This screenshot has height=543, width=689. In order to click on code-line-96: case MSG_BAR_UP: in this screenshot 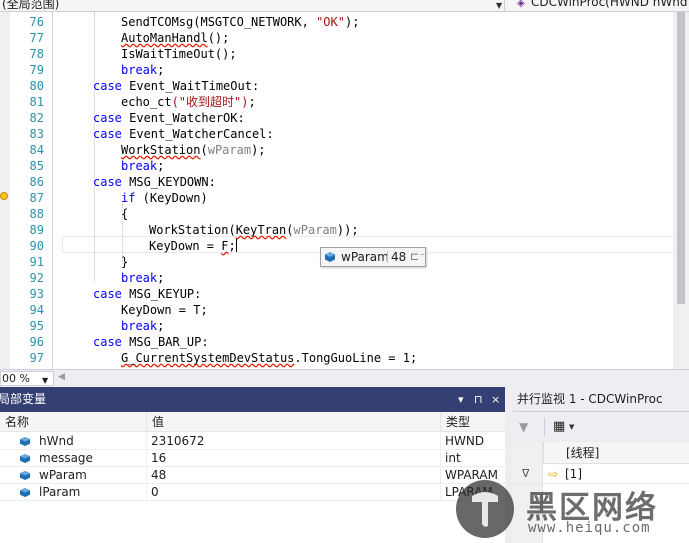, I will do `click(151, 342)`.